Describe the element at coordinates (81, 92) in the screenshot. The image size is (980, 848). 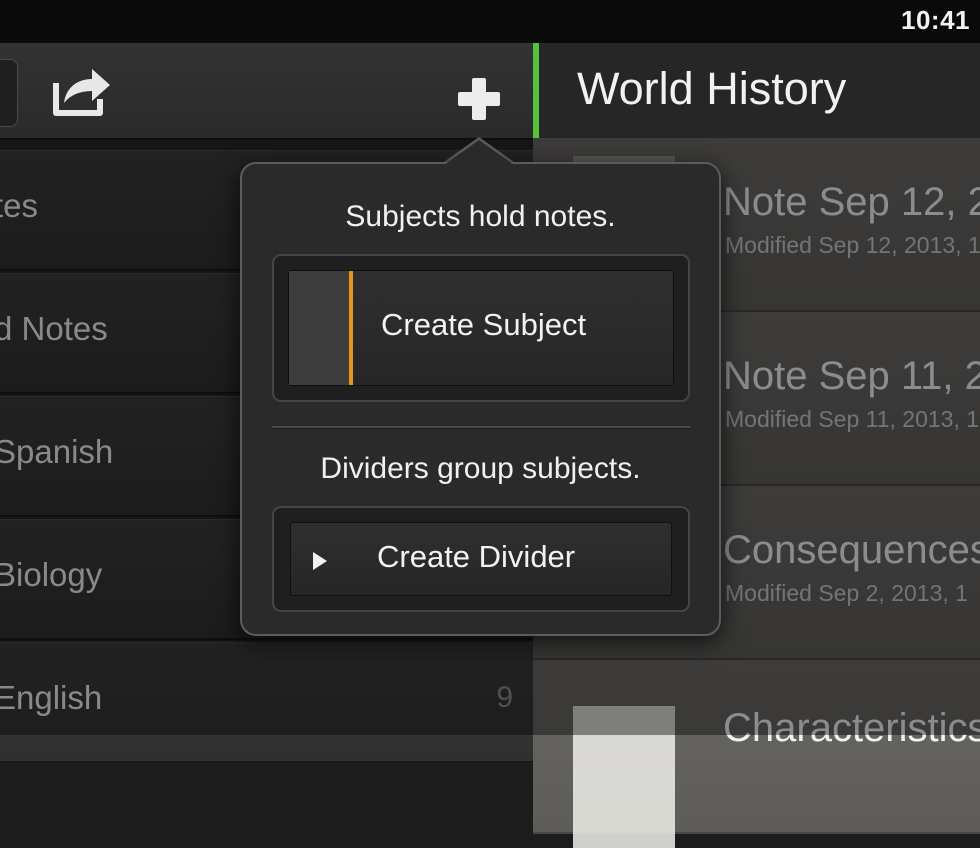
I see `share-icon` at that location.